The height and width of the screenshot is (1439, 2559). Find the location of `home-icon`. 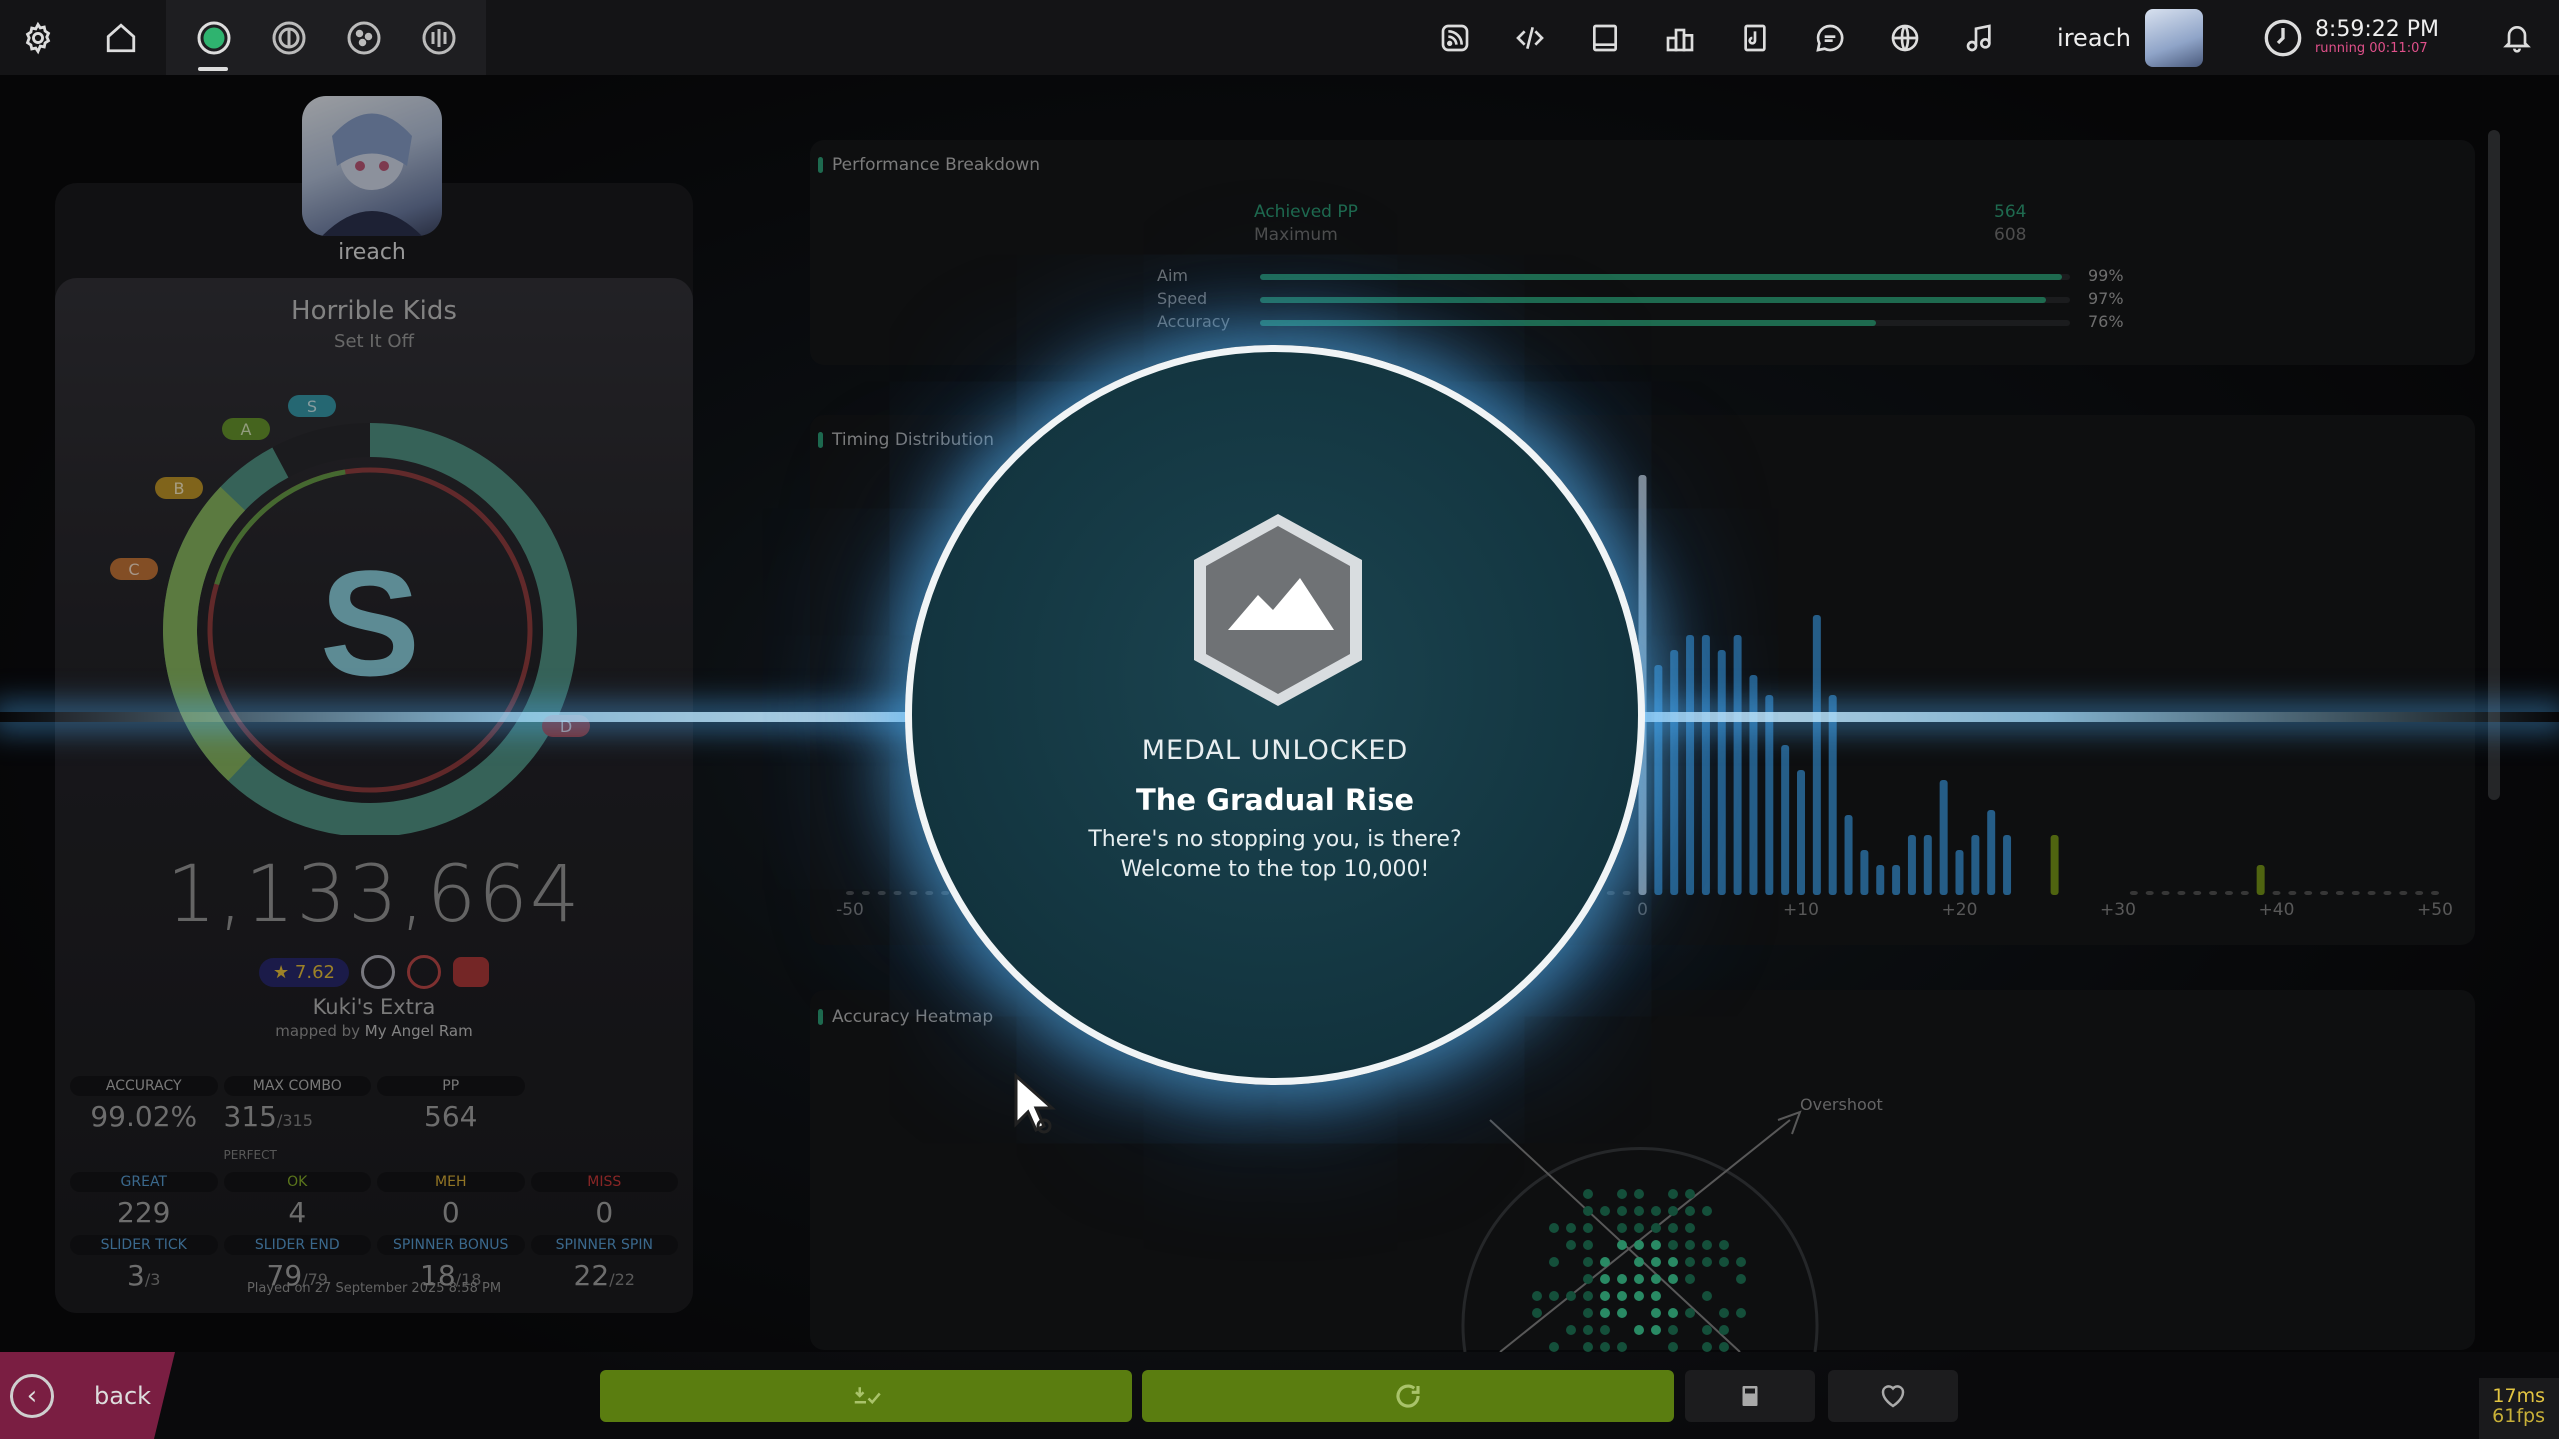

home-icon is located at coordinates (120, 37).